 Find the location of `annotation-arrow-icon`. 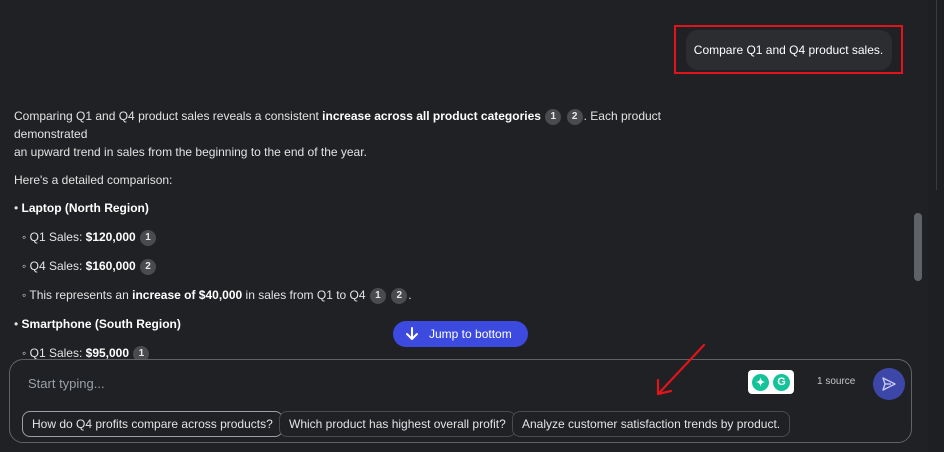

annotation-arrow-icon is located at coordinates (681, 369).